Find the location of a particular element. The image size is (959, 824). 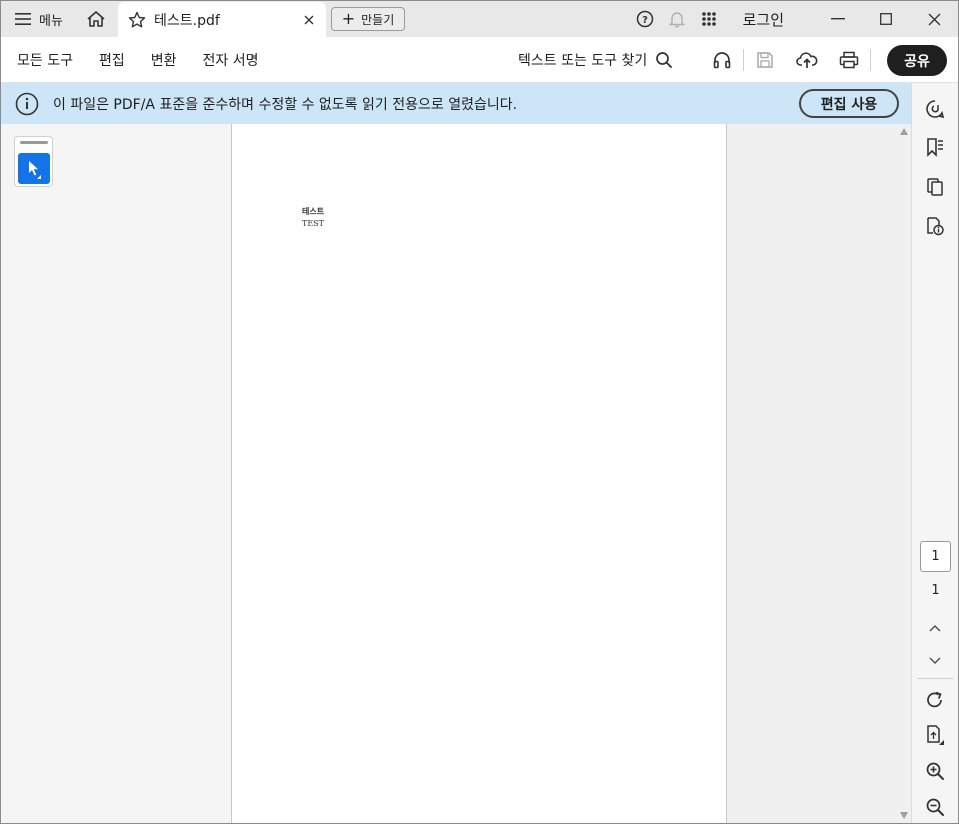

upload-button is located at coordinates (807, 60).